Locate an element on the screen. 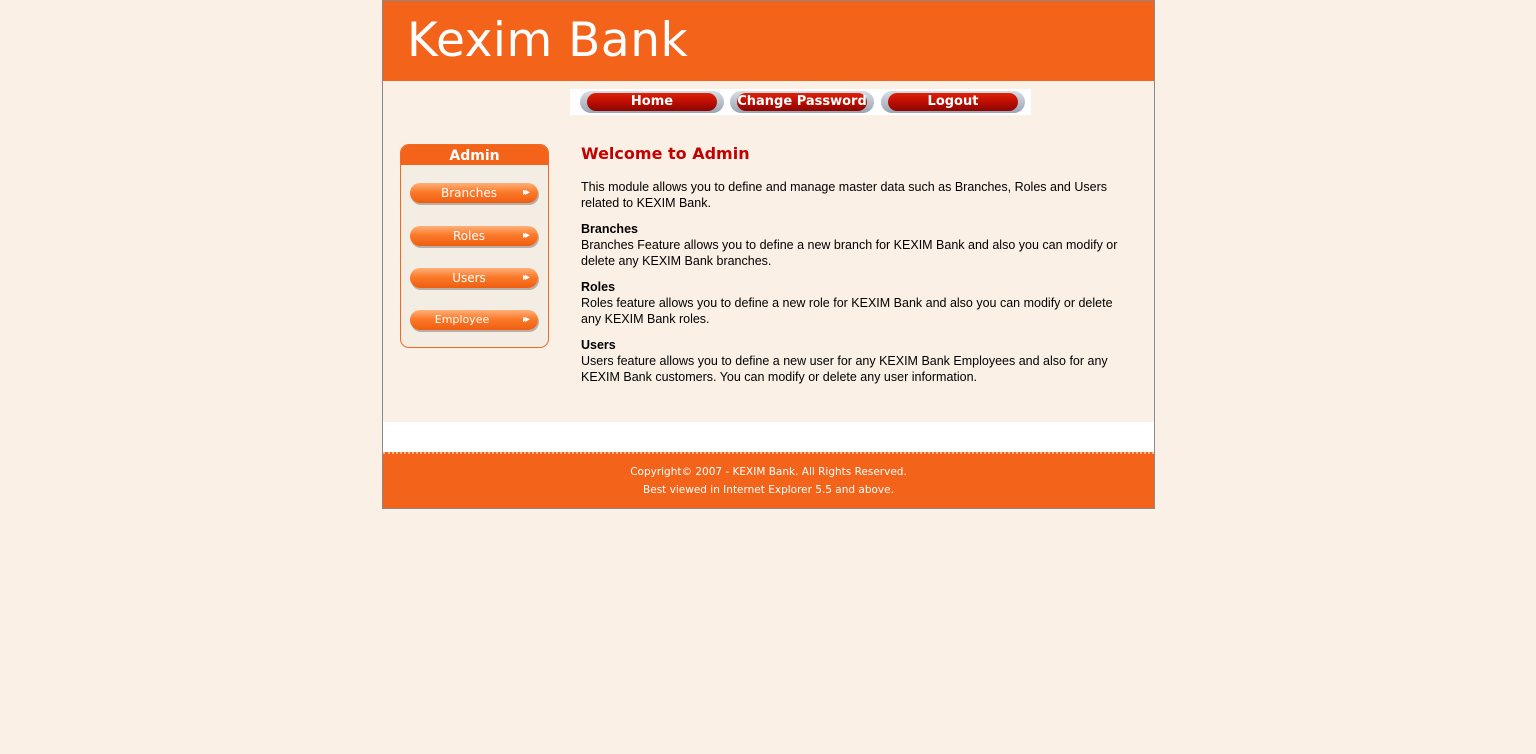  sidebar-item-label: Roles is located at coordinates (469, 236).